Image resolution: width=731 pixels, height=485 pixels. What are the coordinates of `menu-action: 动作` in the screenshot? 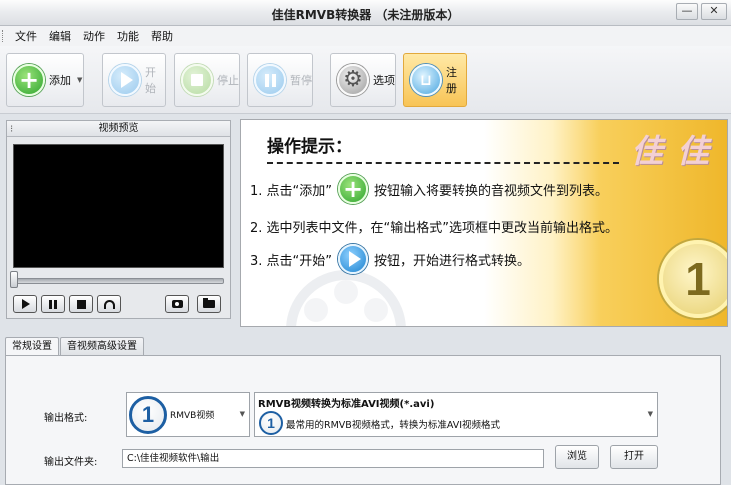 It's located at (94, 36).